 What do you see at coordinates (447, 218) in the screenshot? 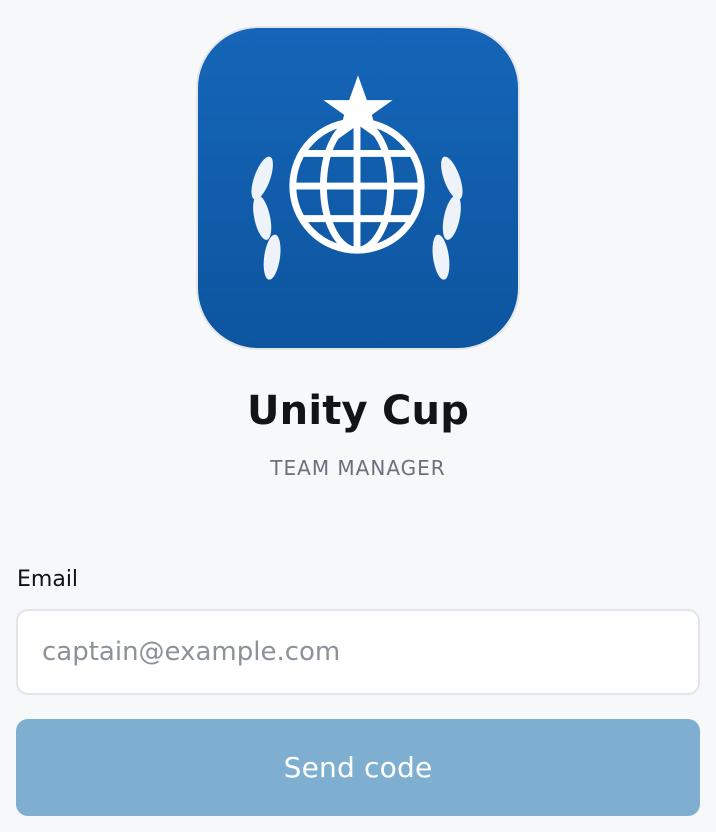
I see `laurel-right-icon` at bounding box center [447, 218].